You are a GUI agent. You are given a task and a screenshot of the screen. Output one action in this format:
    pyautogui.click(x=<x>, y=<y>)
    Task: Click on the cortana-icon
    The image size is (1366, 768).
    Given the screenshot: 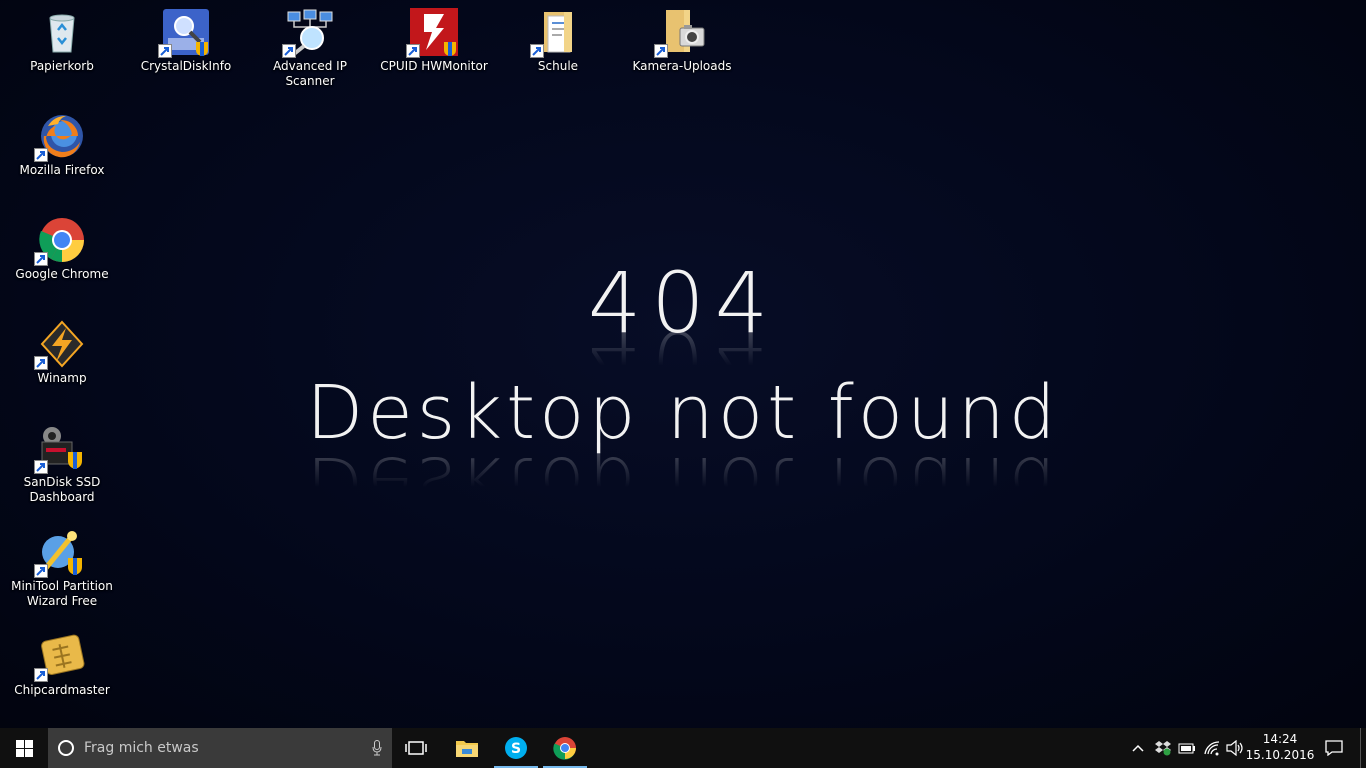 What is the action you would take?
    pyautogui.click(x=66, y=748)
    